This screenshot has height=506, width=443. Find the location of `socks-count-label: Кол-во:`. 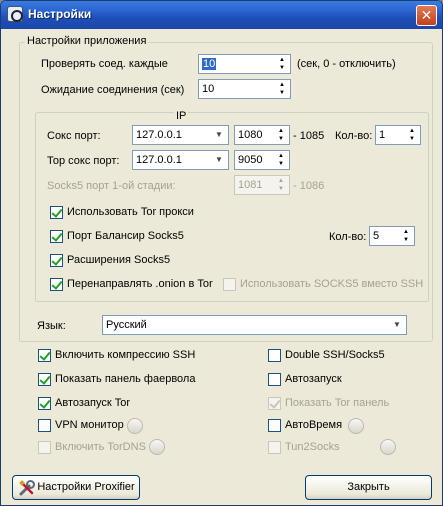

socks-count-label: Кол-во: is located at coordinates (354, 136).